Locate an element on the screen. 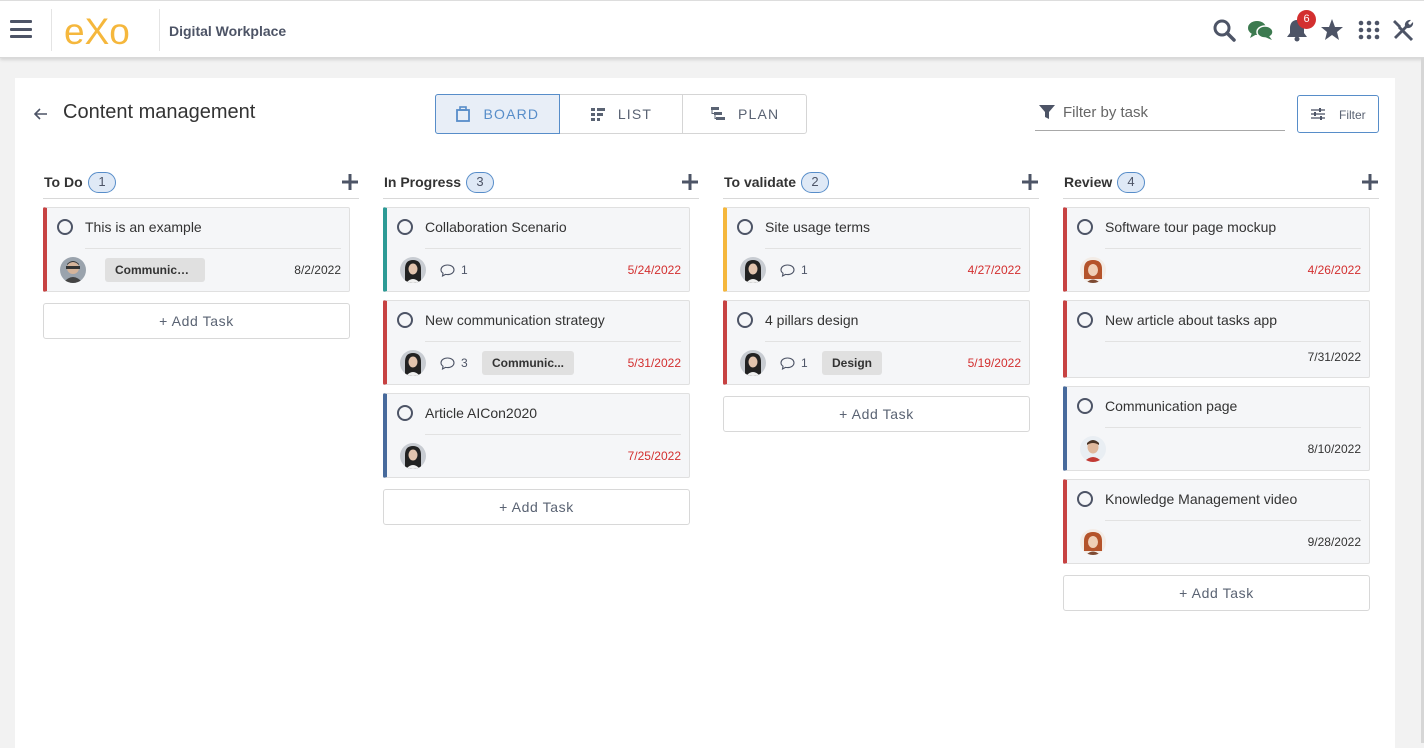 The image size is (1424, 748). due-date: 8/10/2022 is located at coordinates (1334, 449).